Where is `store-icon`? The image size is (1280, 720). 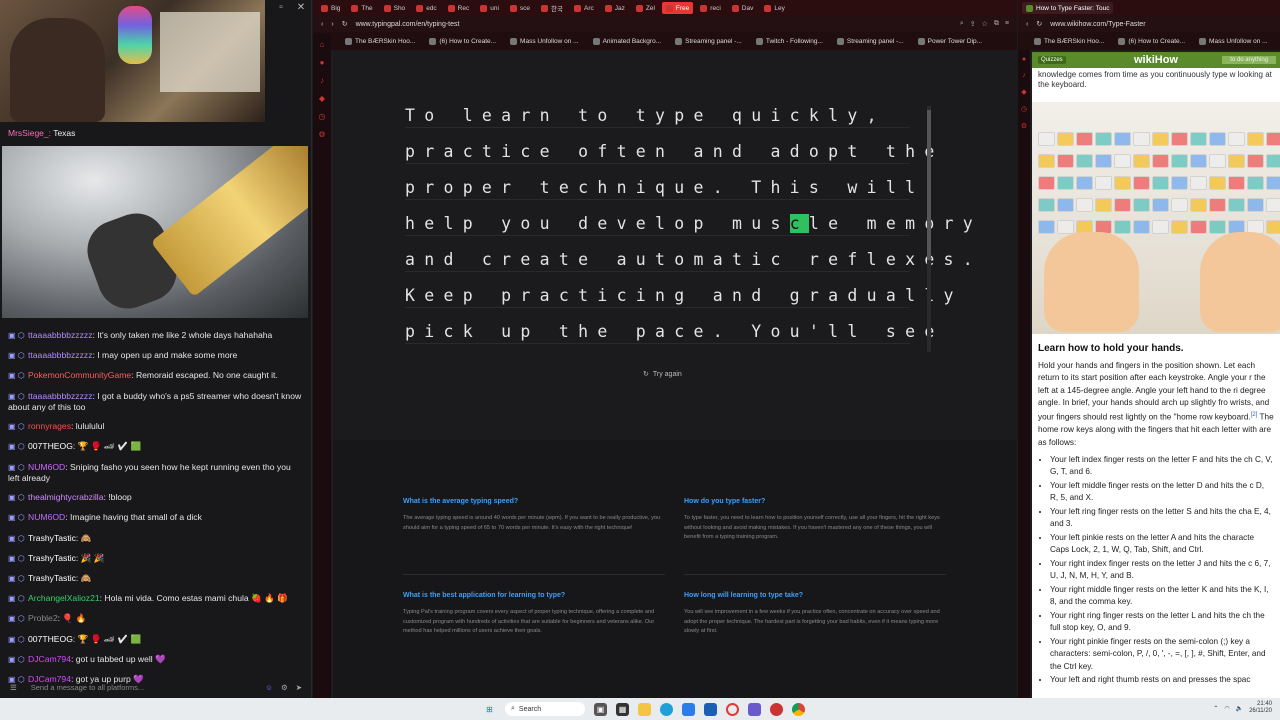 store-icon is located at coordinates (688, 709).